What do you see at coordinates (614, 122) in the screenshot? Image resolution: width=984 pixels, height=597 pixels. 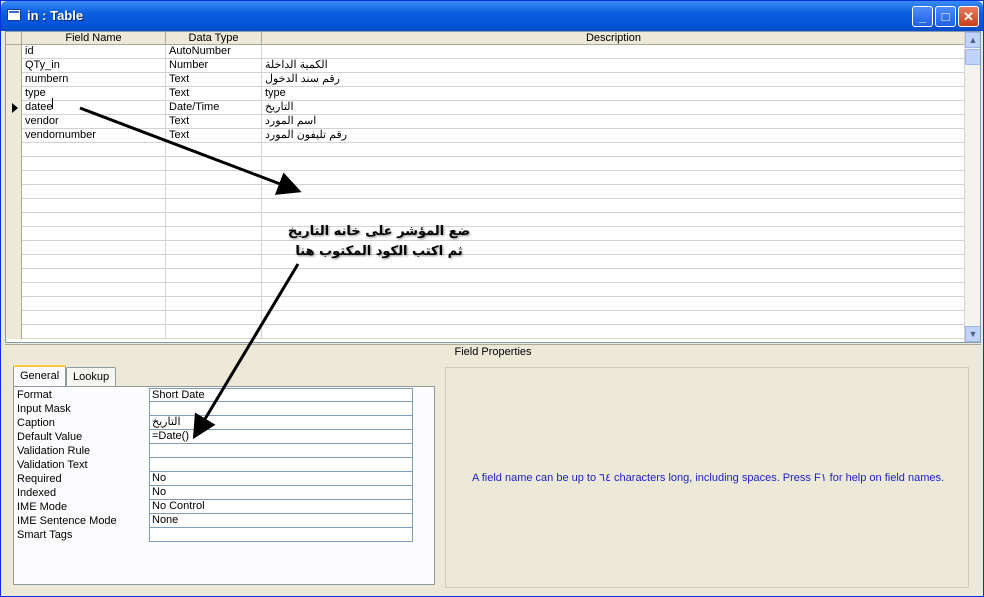 I see `description-cell: اسم المورد` at bounding box center [614, 122].